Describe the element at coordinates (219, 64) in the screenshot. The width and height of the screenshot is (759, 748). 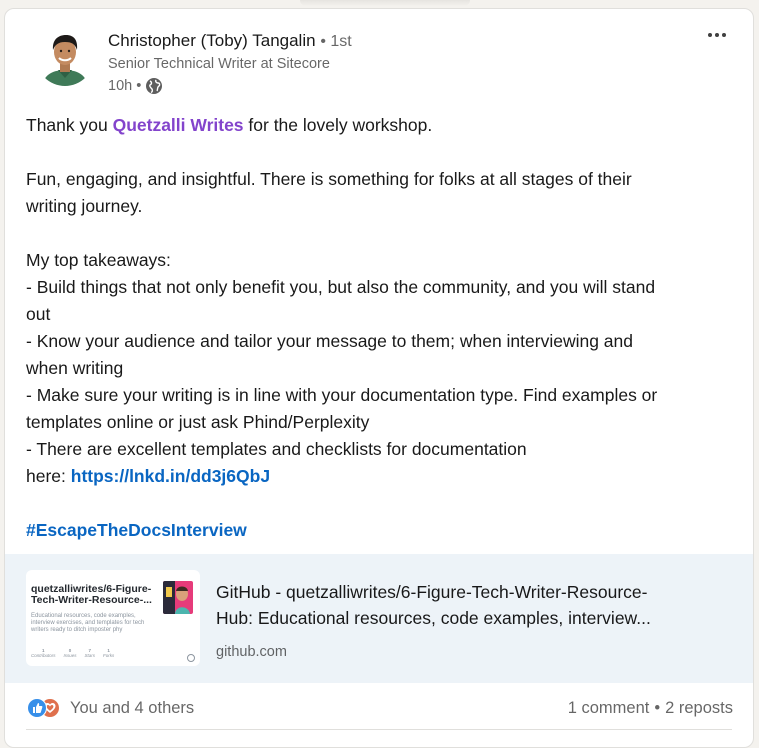
I see `author-headline: Senior Technical Writer at Sitecore` at that location.